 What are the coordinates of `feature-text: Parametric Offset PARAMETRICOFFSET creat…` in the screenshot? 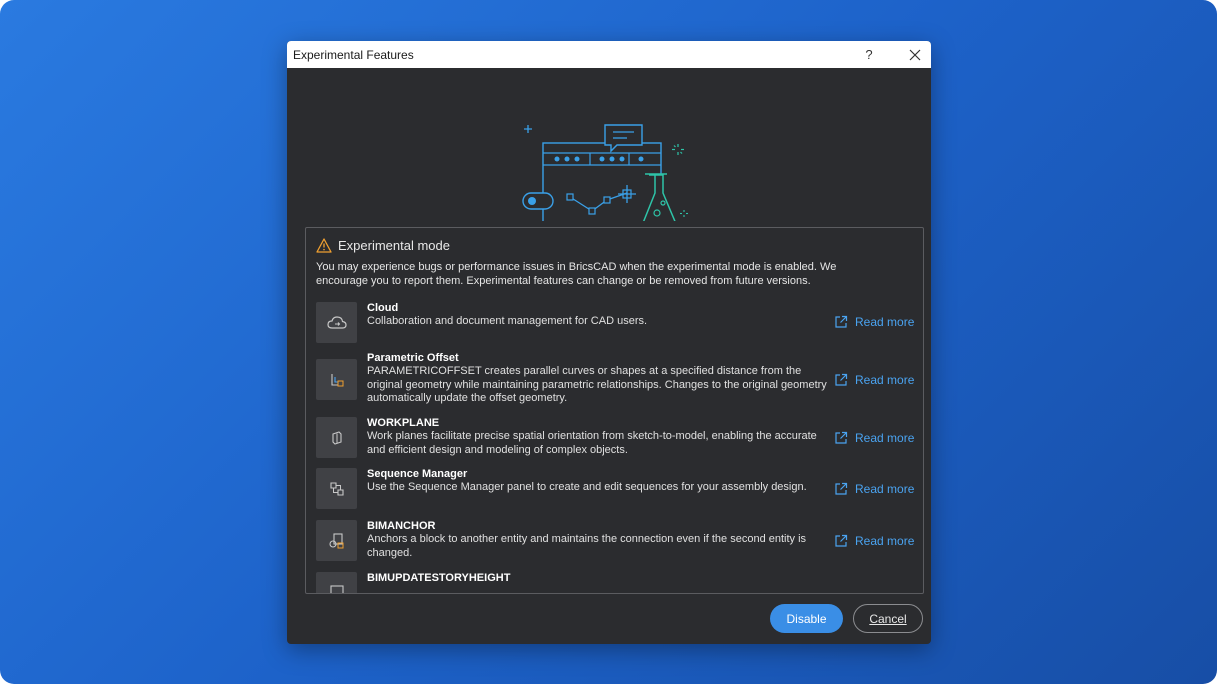 It's located at (597, 379).